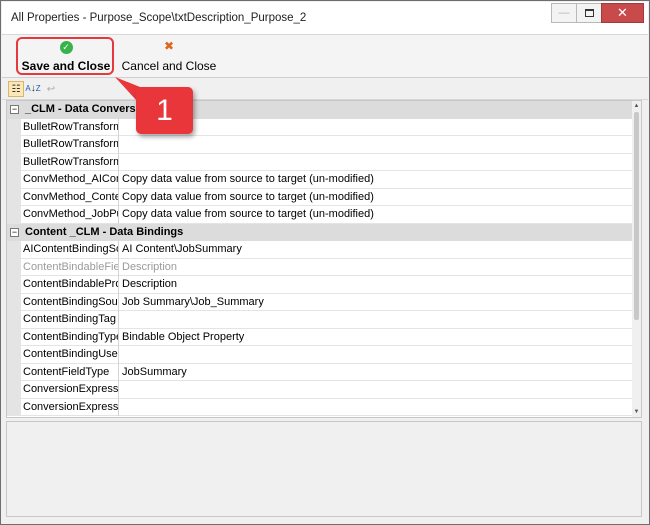 The width and height of the screenshot is (650, 525). What do you see at coordinates (71, 372) in the screenshot?
I see `property-name: ContentFieldType` at bounding box center [71, 372].